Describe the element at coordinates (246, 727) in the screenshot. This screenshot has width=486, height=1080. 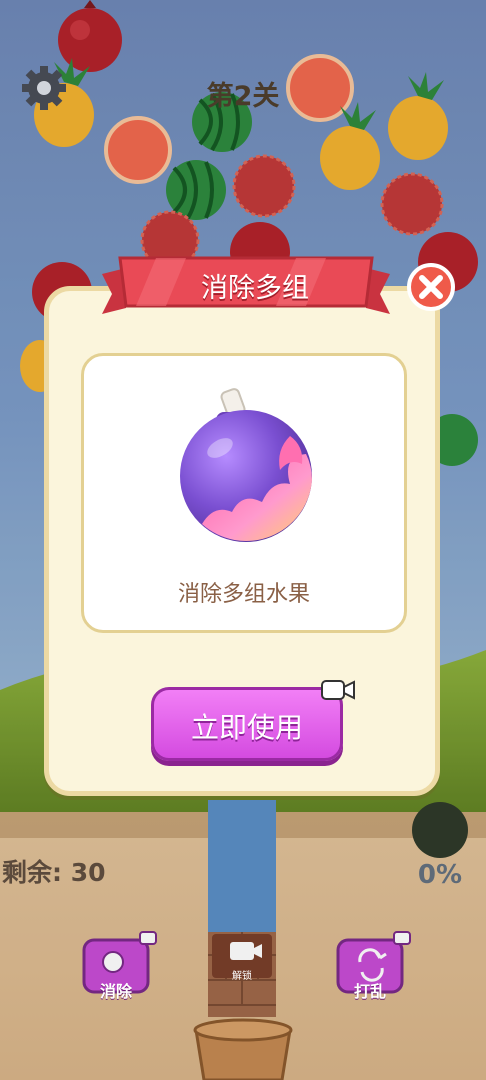
I see `use-now-label: 立即使用` at that location.